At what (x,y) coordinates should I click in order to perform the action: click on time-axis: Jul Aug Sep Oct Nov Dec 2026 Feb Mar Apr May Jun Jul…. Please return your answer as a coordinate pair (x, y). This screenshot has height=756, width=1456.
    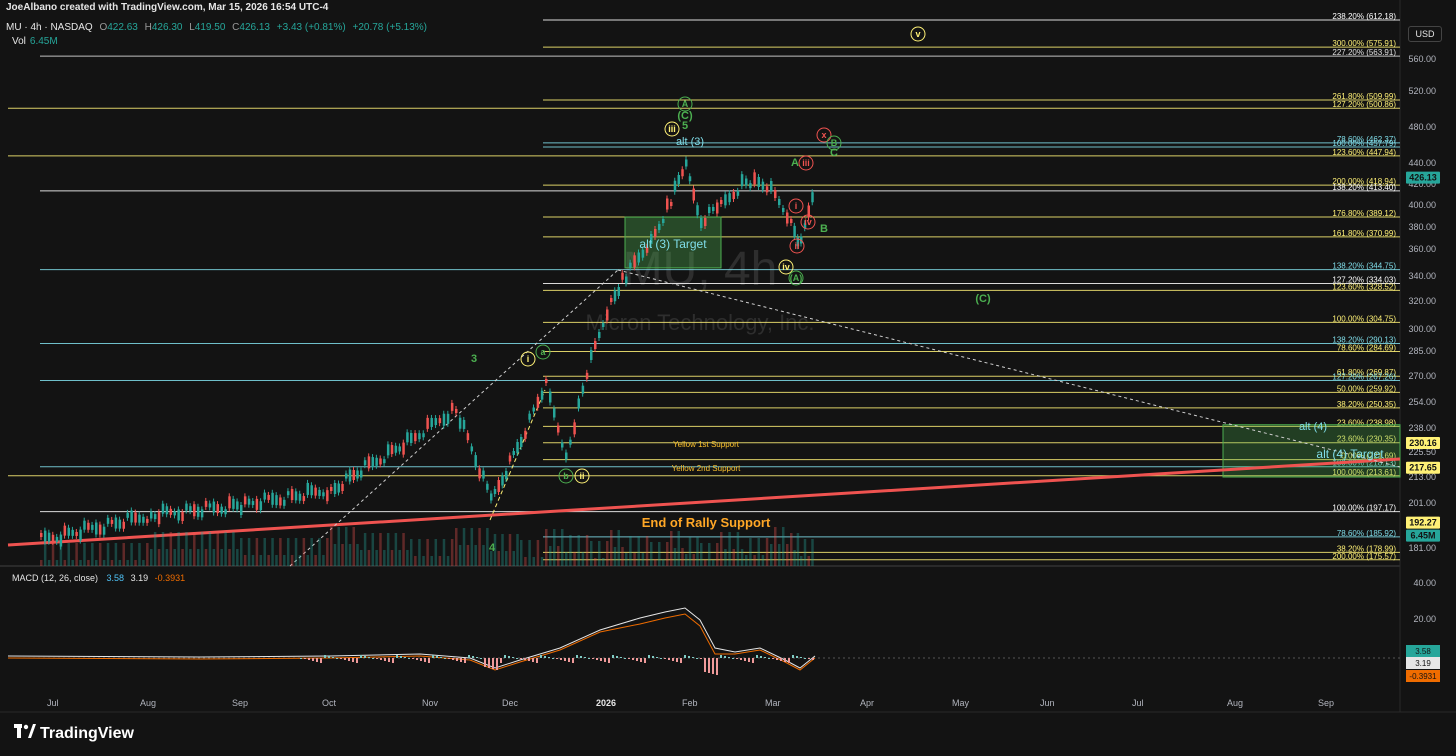
    Looking at the image, I should click on (700, 703).